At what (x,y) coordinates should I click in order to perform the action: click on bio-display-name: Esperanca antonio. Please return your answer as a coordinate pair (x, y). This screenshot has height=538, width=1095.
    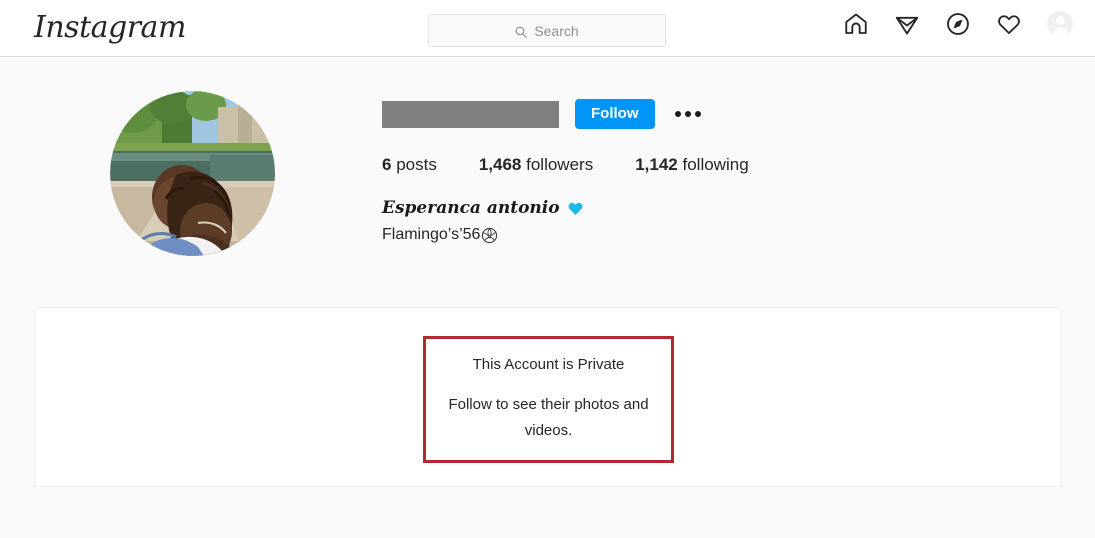
    Looking at the image, I should click on (471, 208).